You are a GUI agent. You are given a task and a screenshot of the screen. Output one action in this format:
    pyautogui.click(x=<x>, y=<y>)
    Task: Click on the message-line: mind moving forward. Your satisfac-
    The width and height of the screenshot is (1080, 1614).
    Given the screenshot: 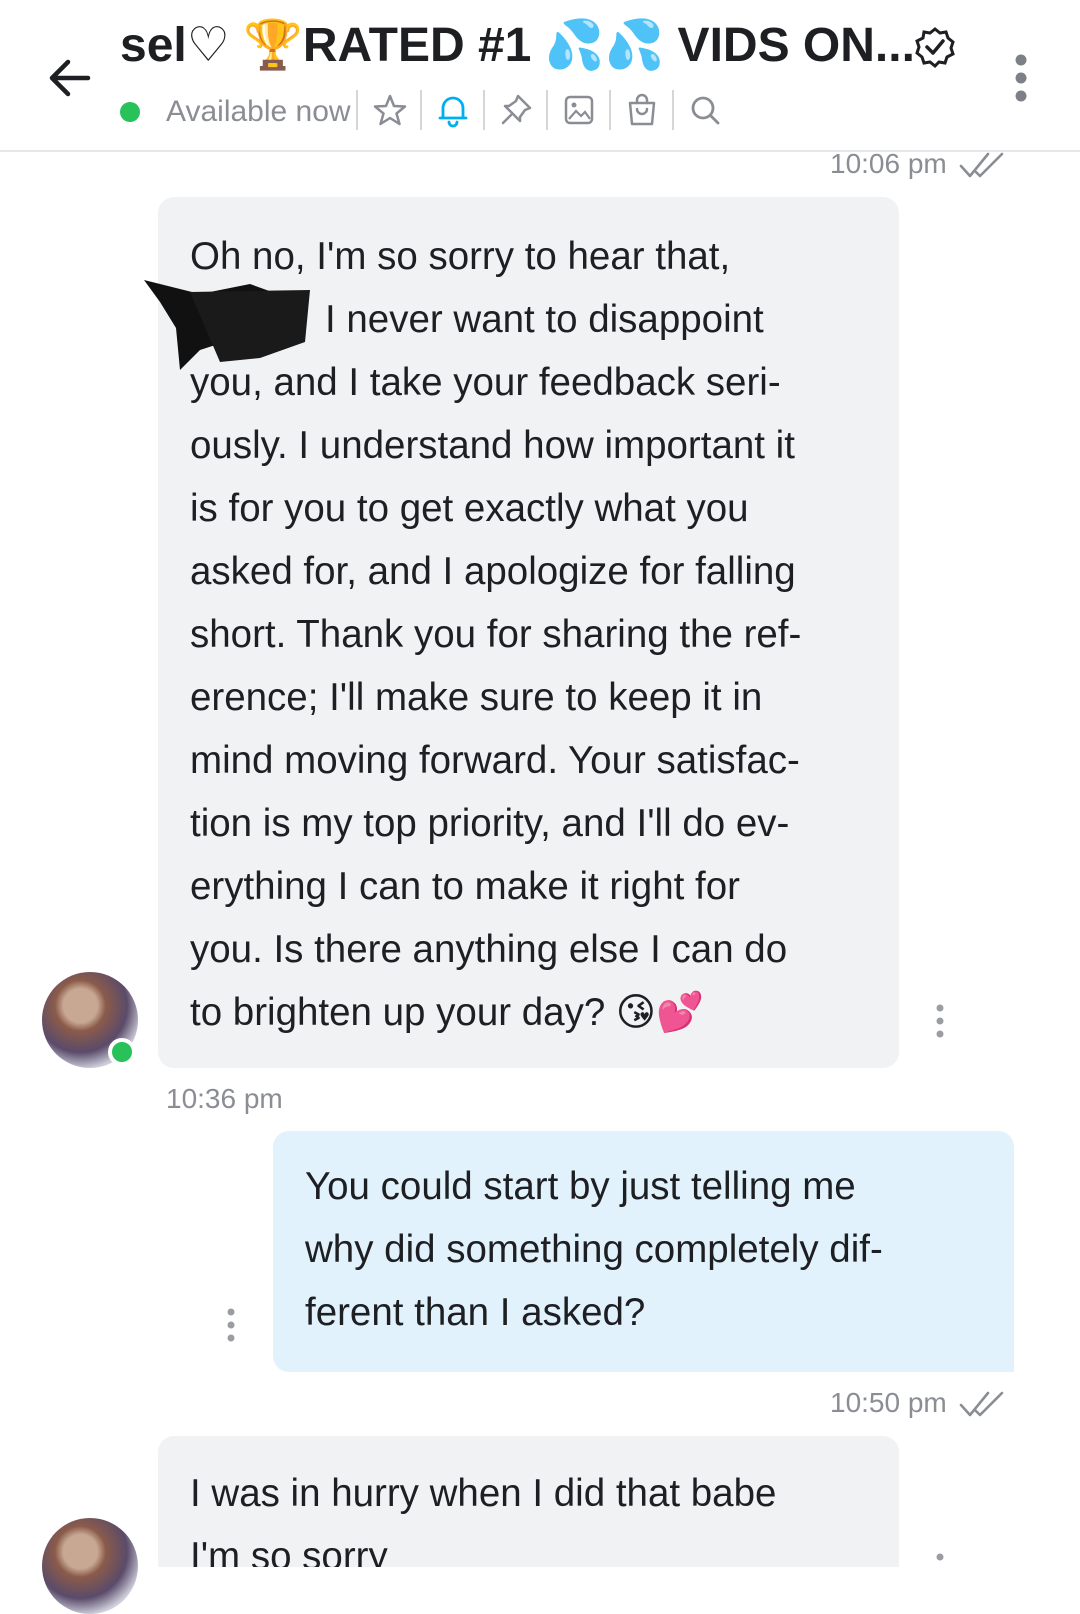 What is the action you would take?
    pyautogui.click(x=495, y=760)
    